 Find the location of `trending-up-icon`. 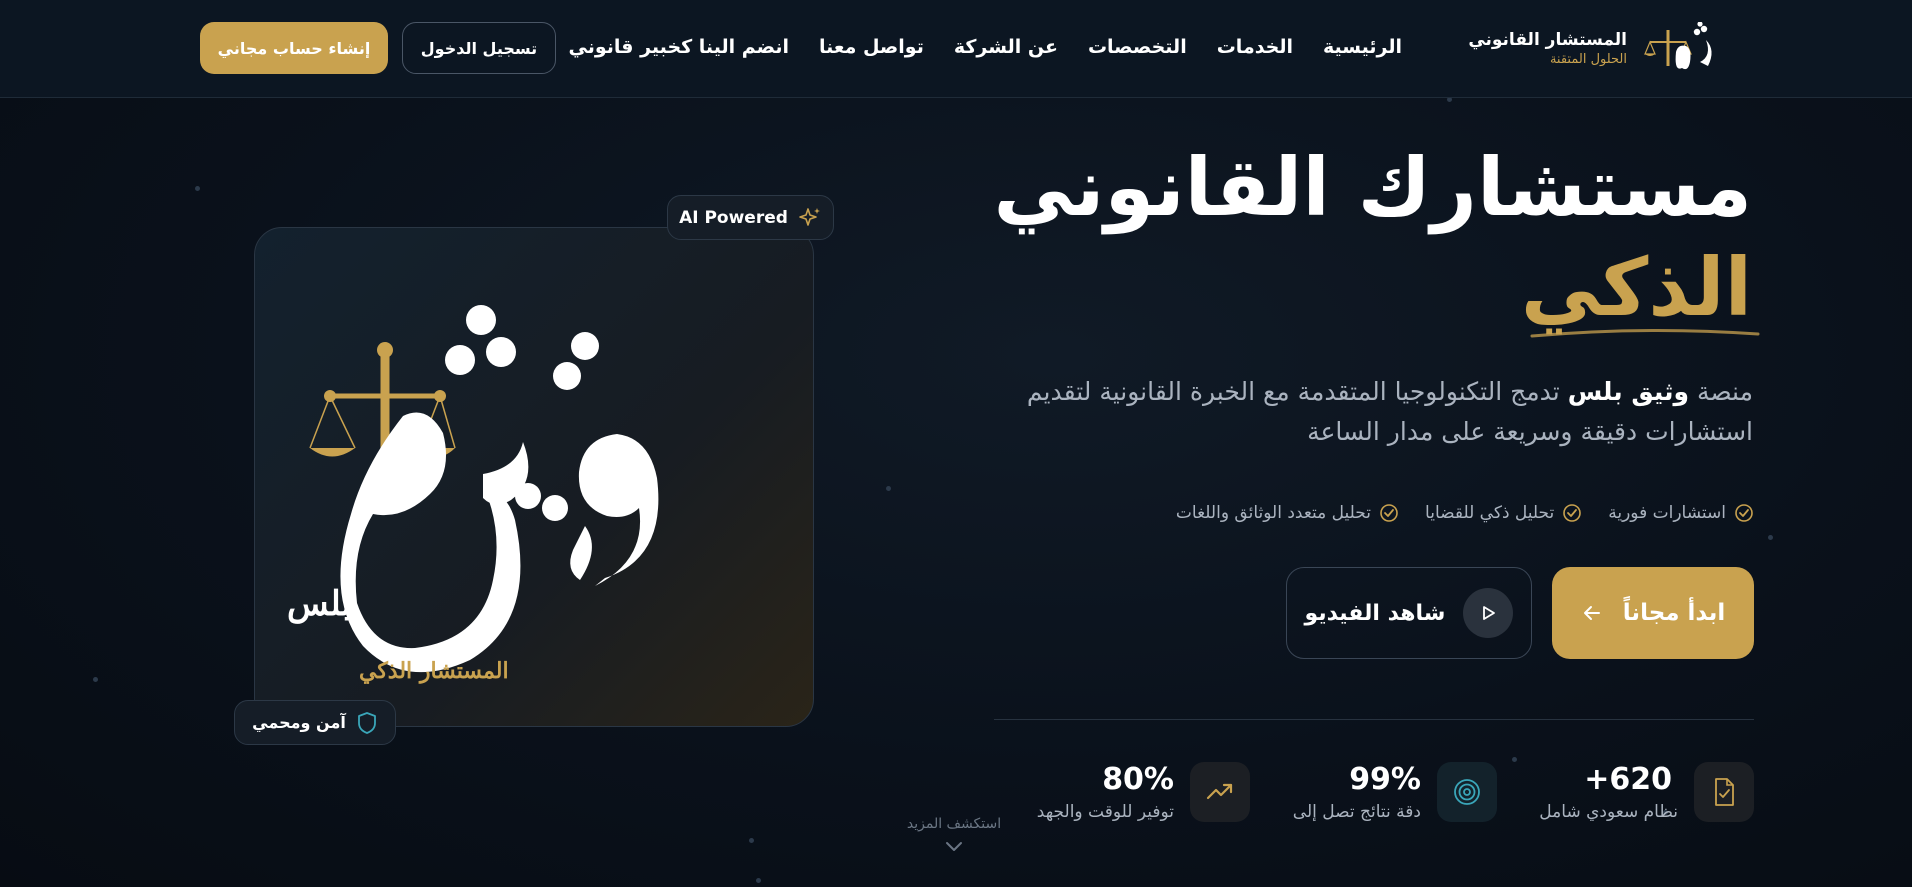

trending-up-icon is located at coordinates (1219, 791).